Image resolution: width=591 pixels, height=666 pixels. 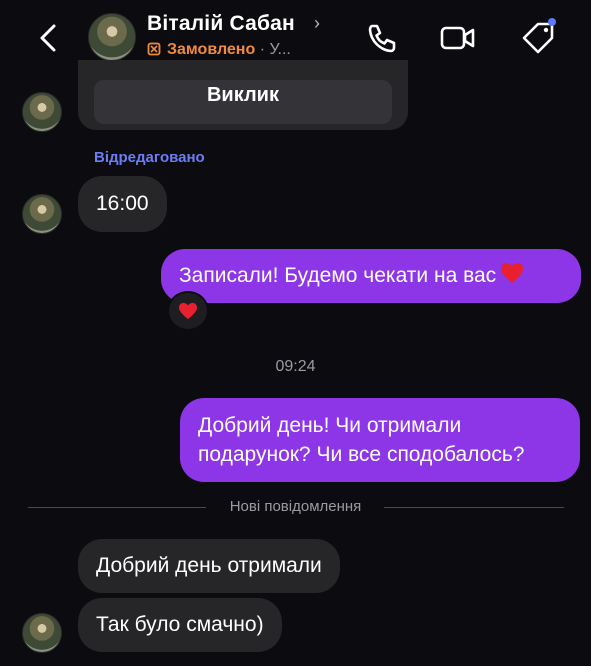 I want to click on call-button, so click(x=382, y=38).